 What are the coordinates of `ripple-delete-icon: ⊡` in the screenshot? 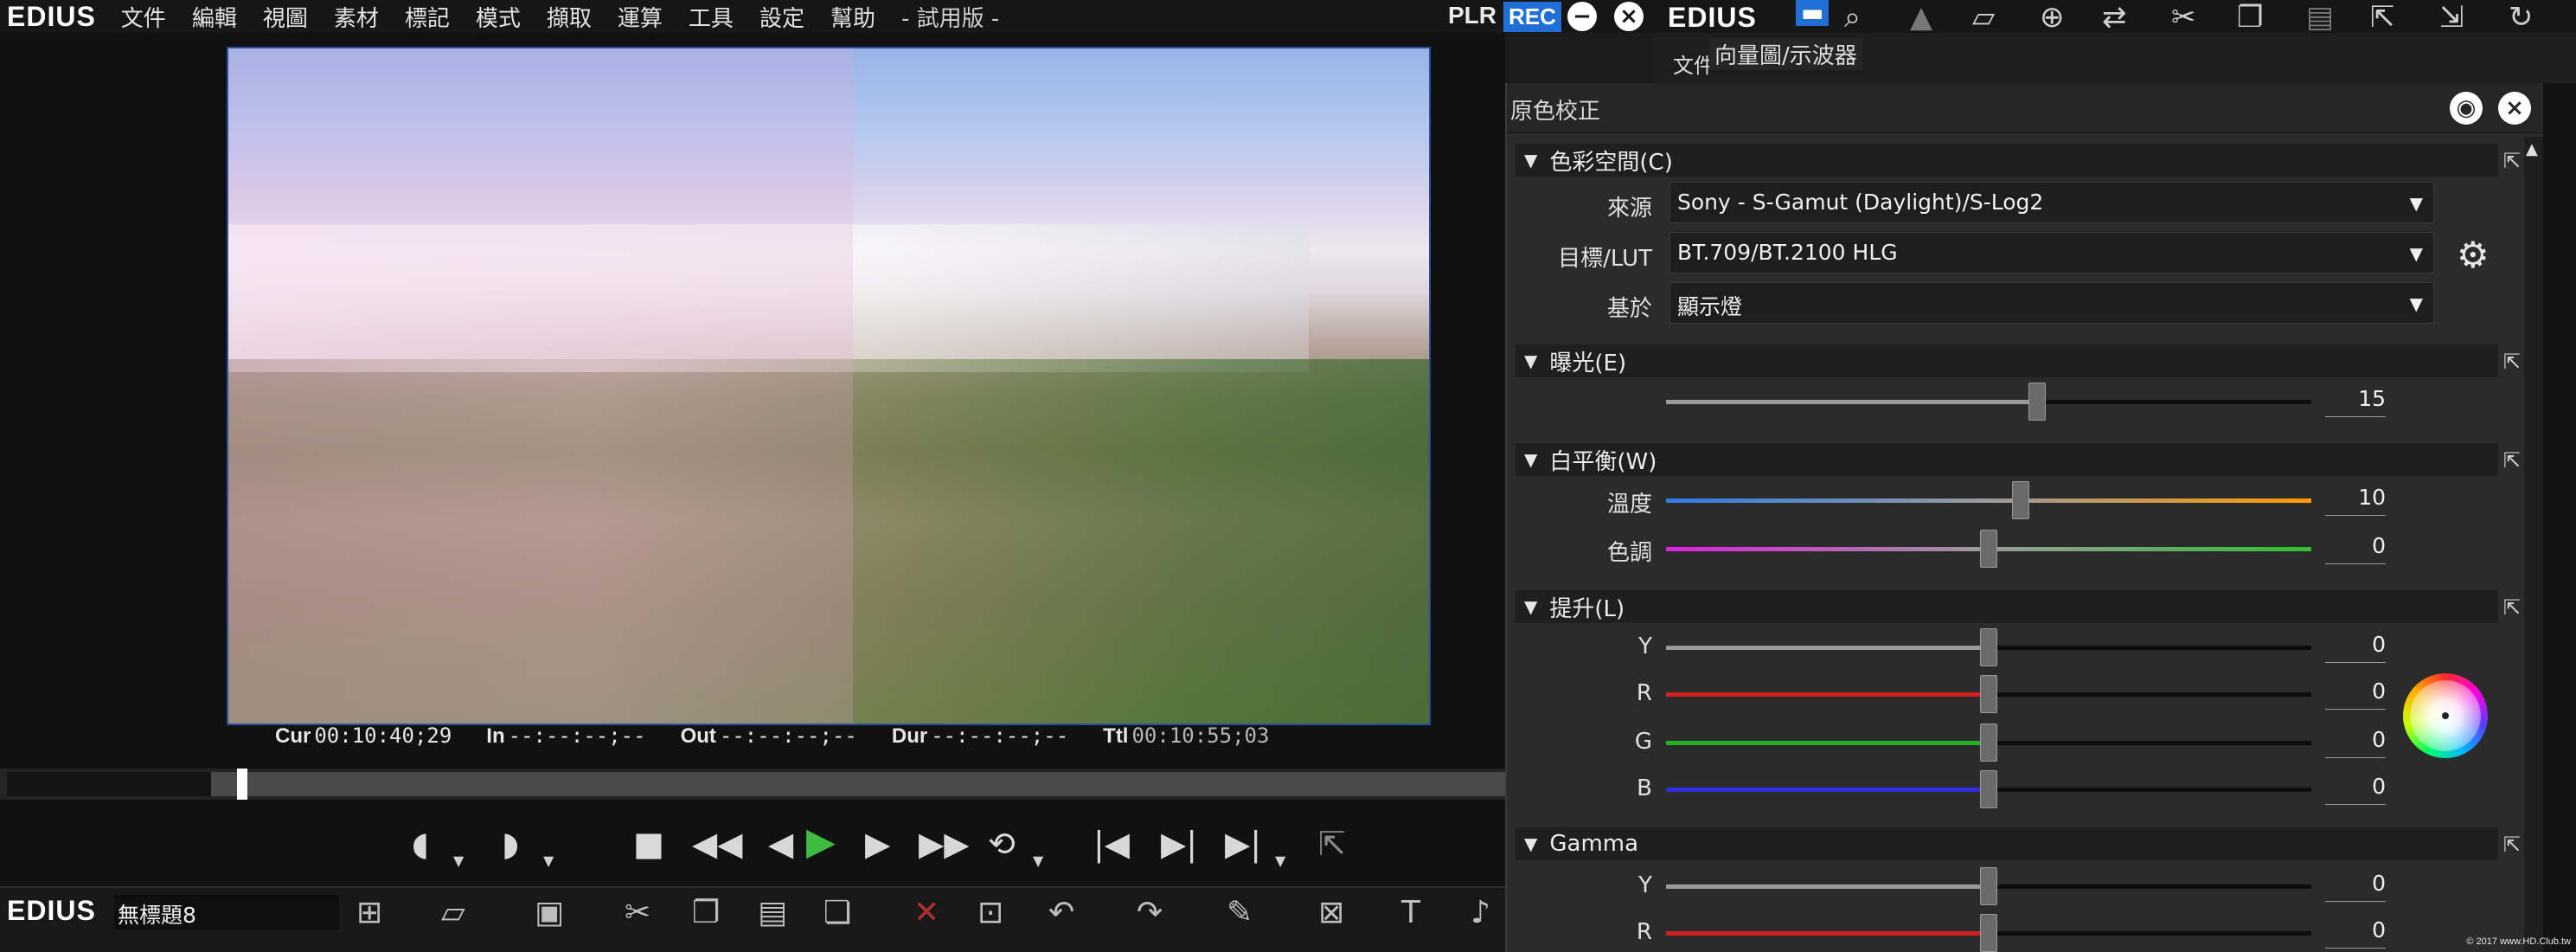 It's located at (990, 912).